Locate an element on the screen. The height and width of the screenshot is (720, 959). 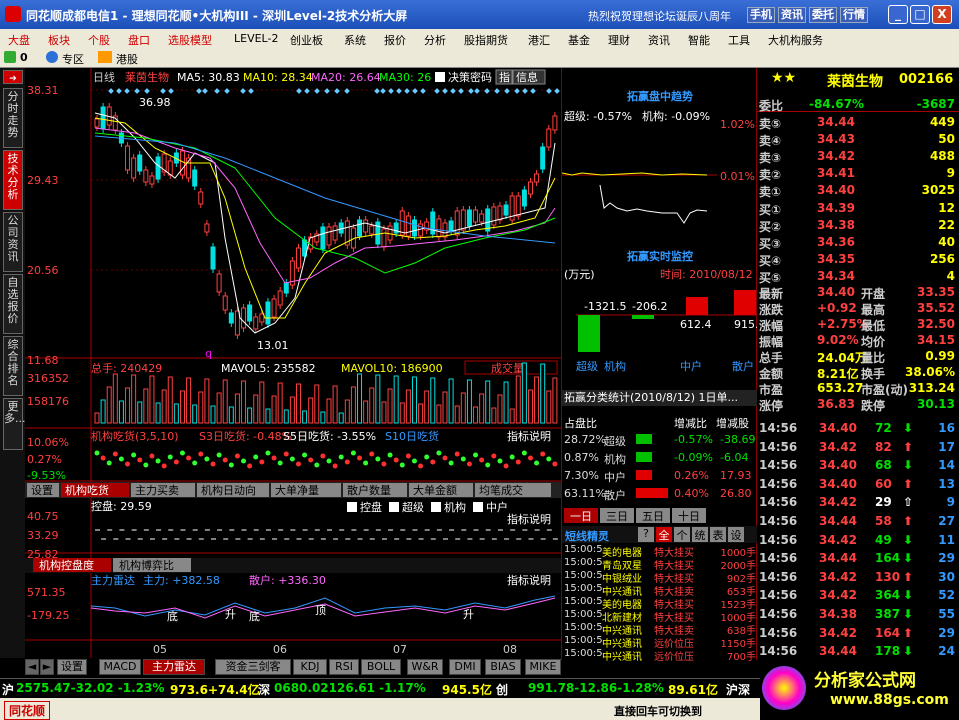
phone-button: 手机 is located at coordinates (761, 15).